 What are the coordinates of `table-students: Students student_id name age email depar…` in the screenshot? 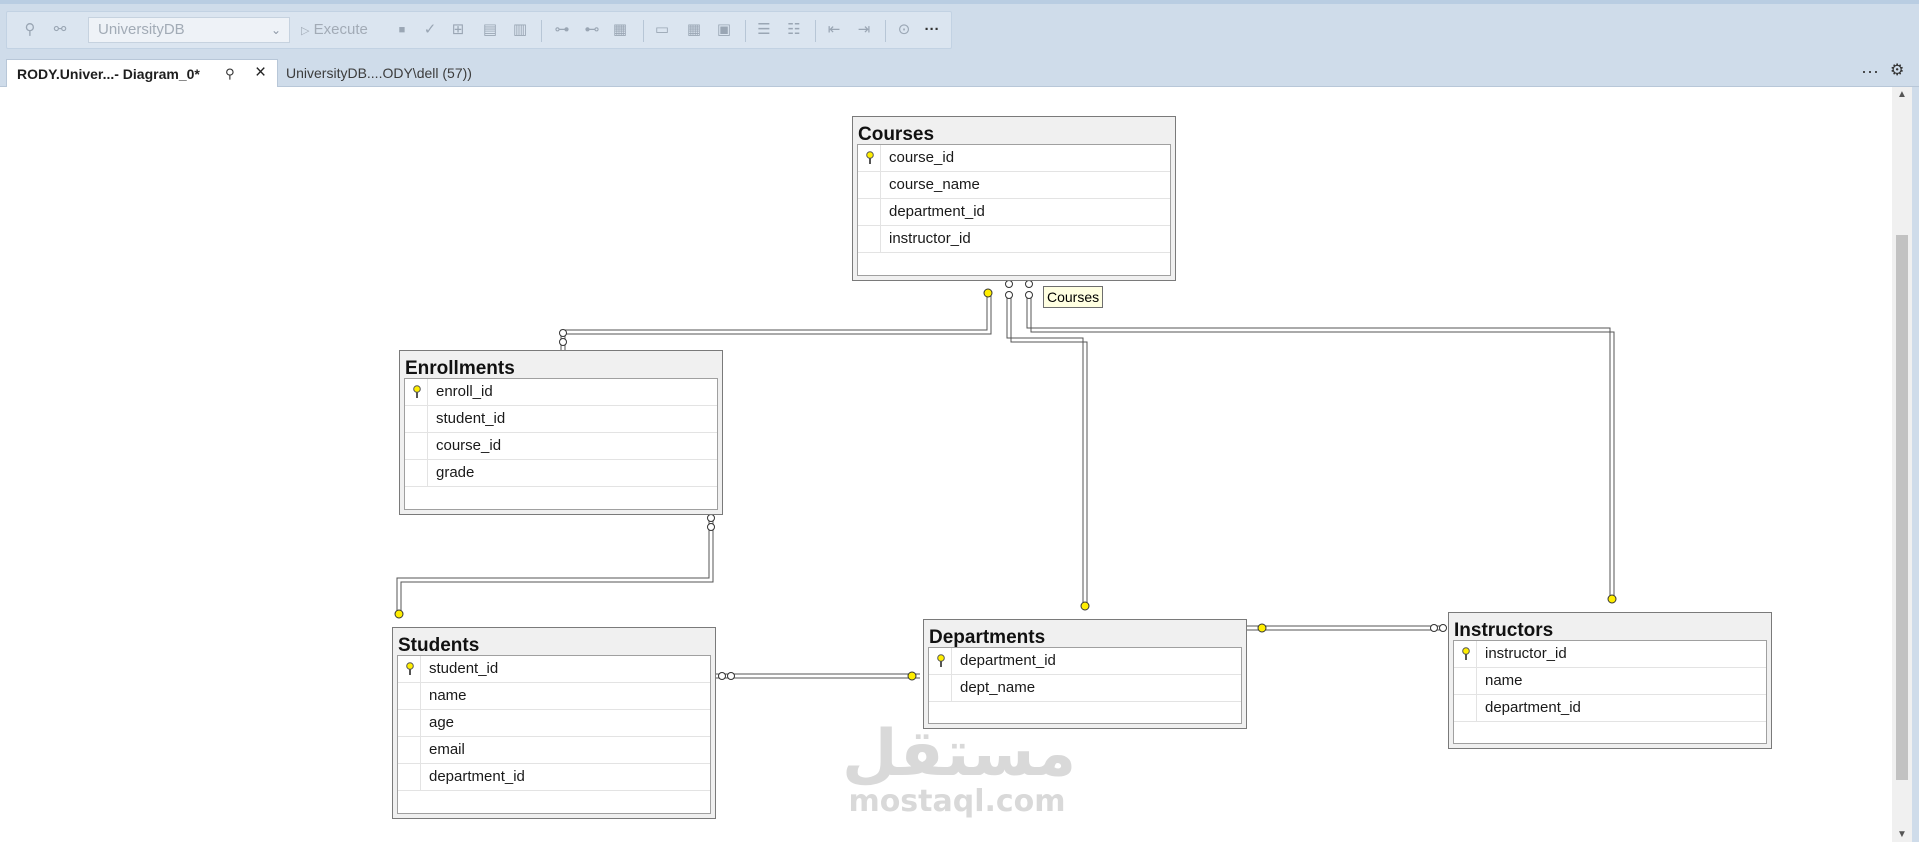 It's located at (554, 723).